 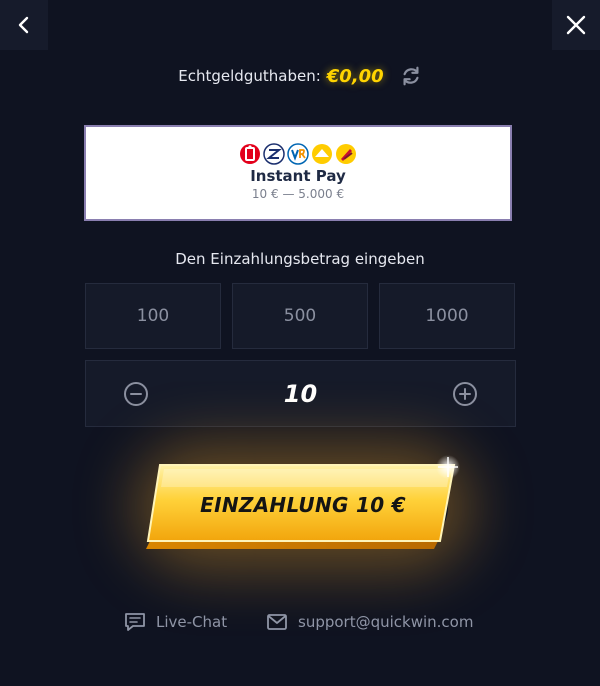 I want to click on close-icon, so click(x=576, y=25).